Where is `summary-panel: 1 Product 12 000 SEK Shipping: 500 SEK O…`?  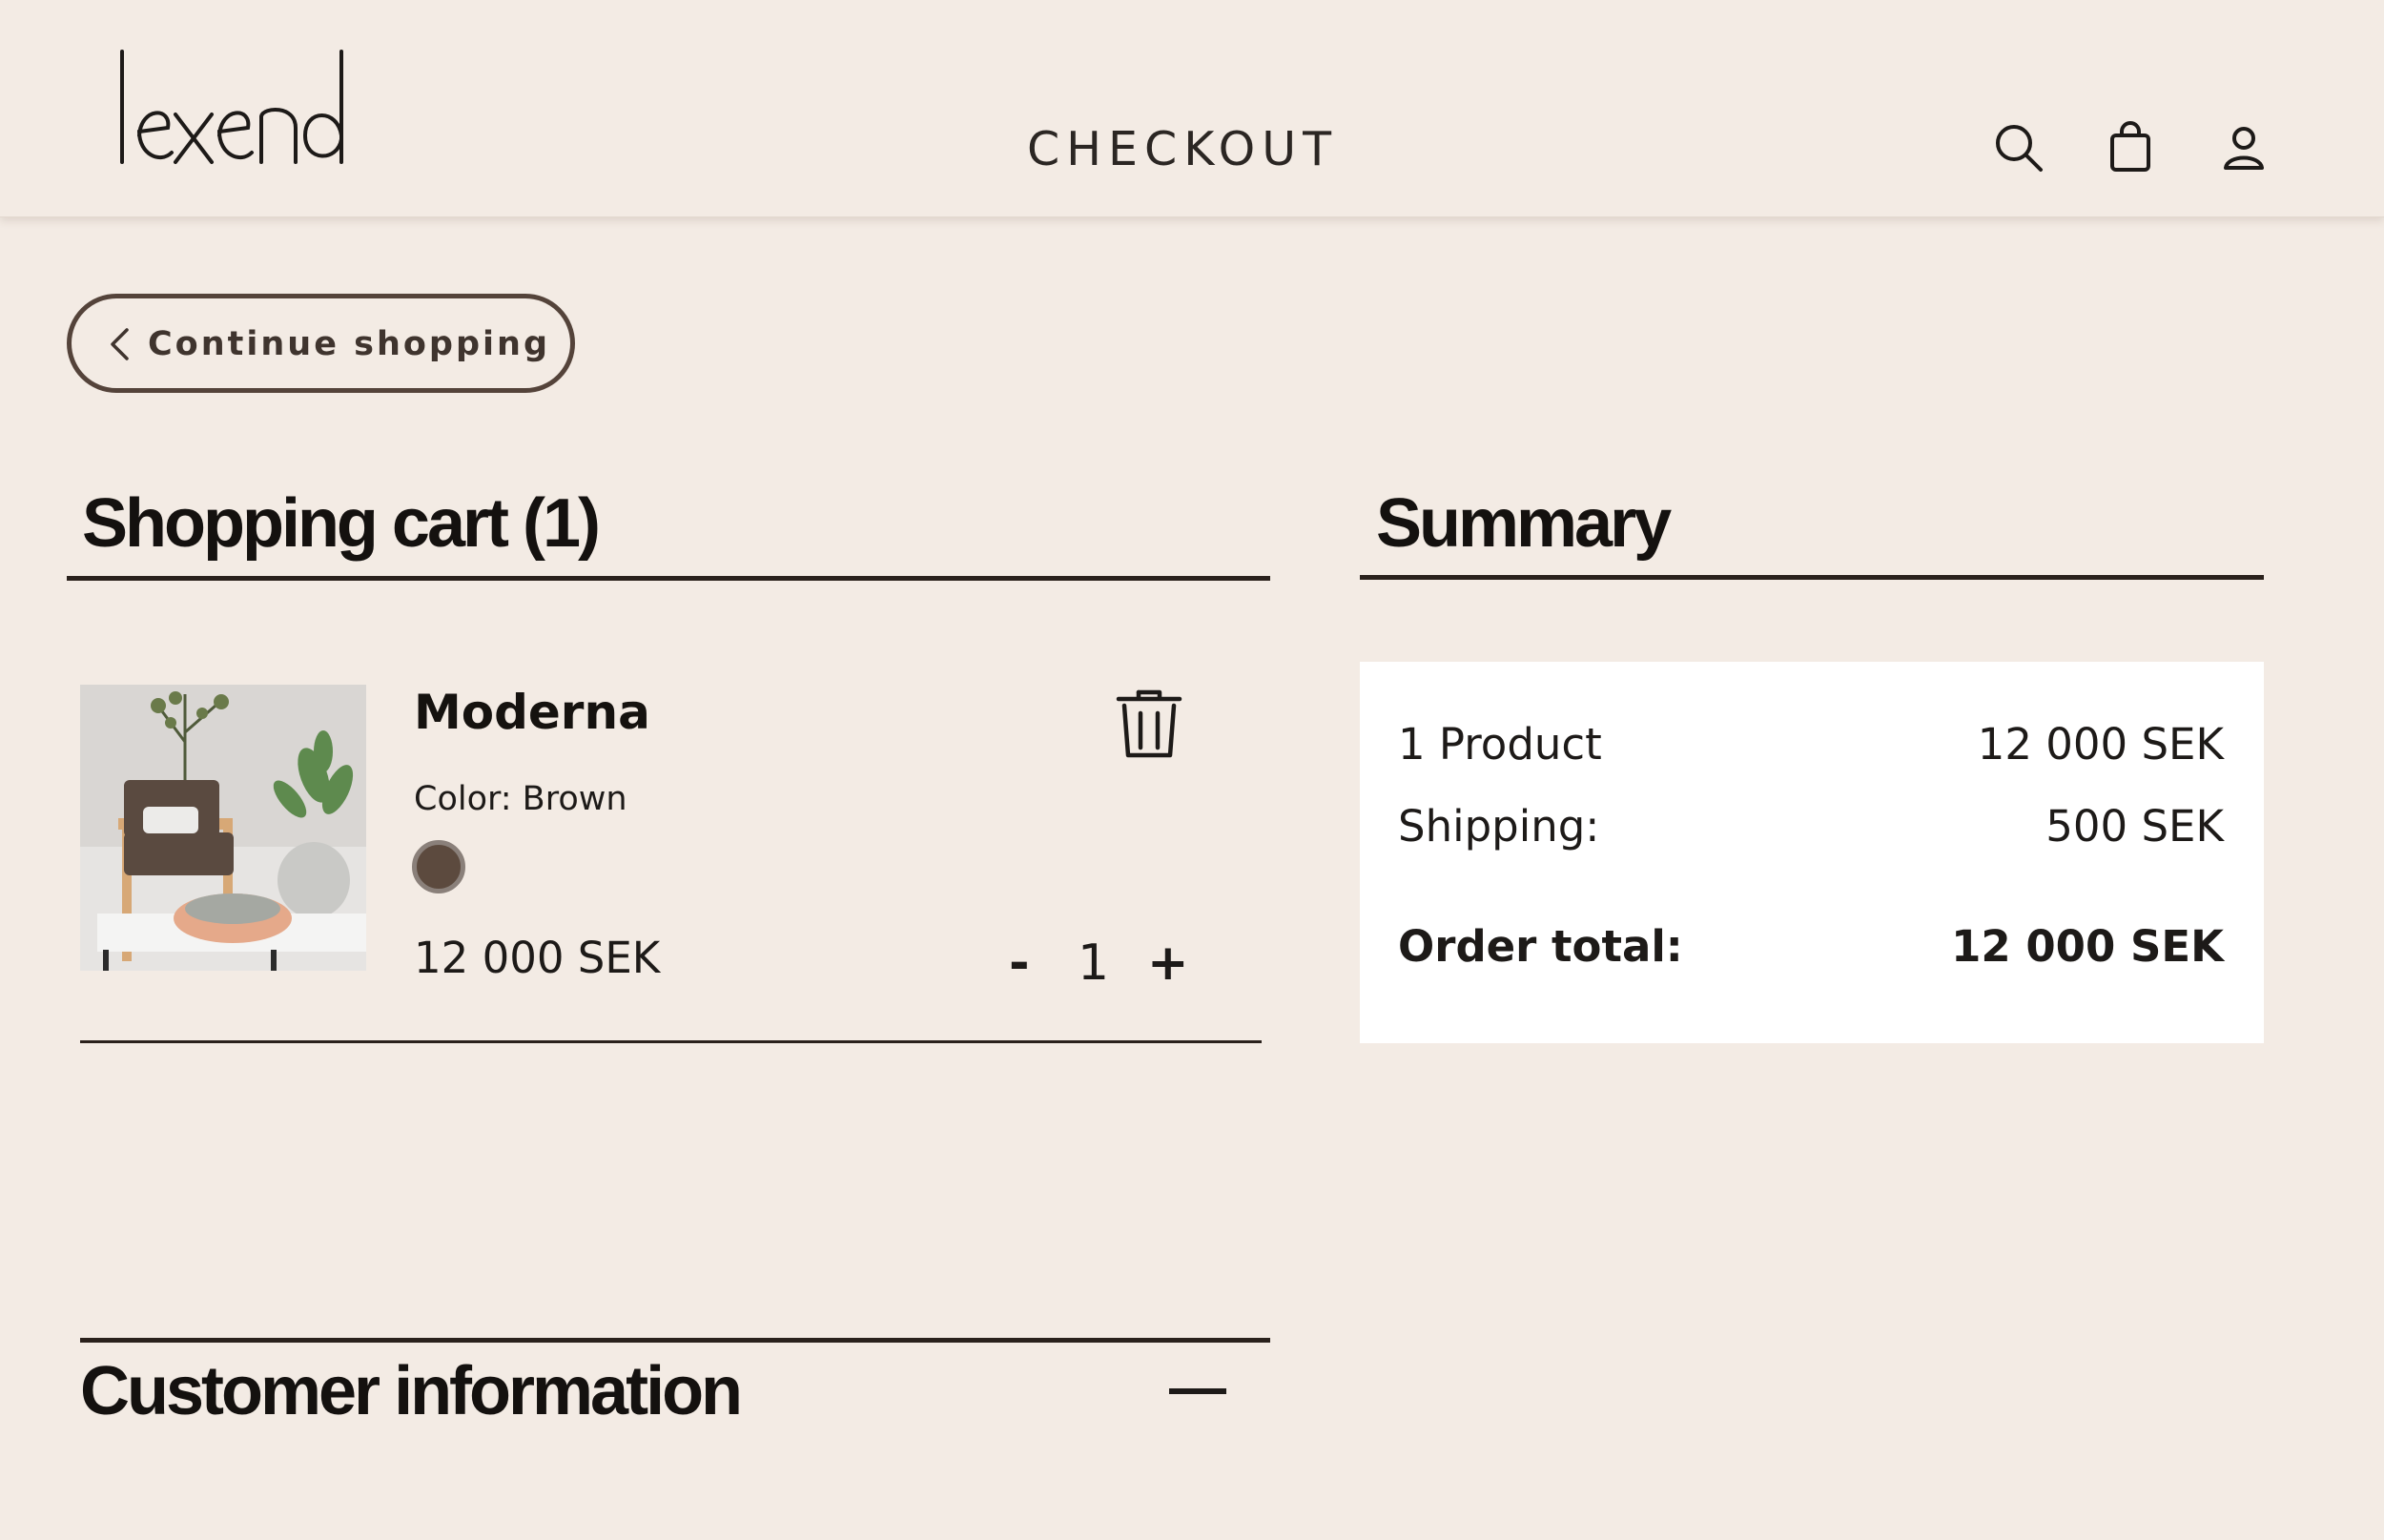 summary-panel: 1 Product 12 000 SEK Shipping: 500 SEK O… is located at coordinates (1812, 852).